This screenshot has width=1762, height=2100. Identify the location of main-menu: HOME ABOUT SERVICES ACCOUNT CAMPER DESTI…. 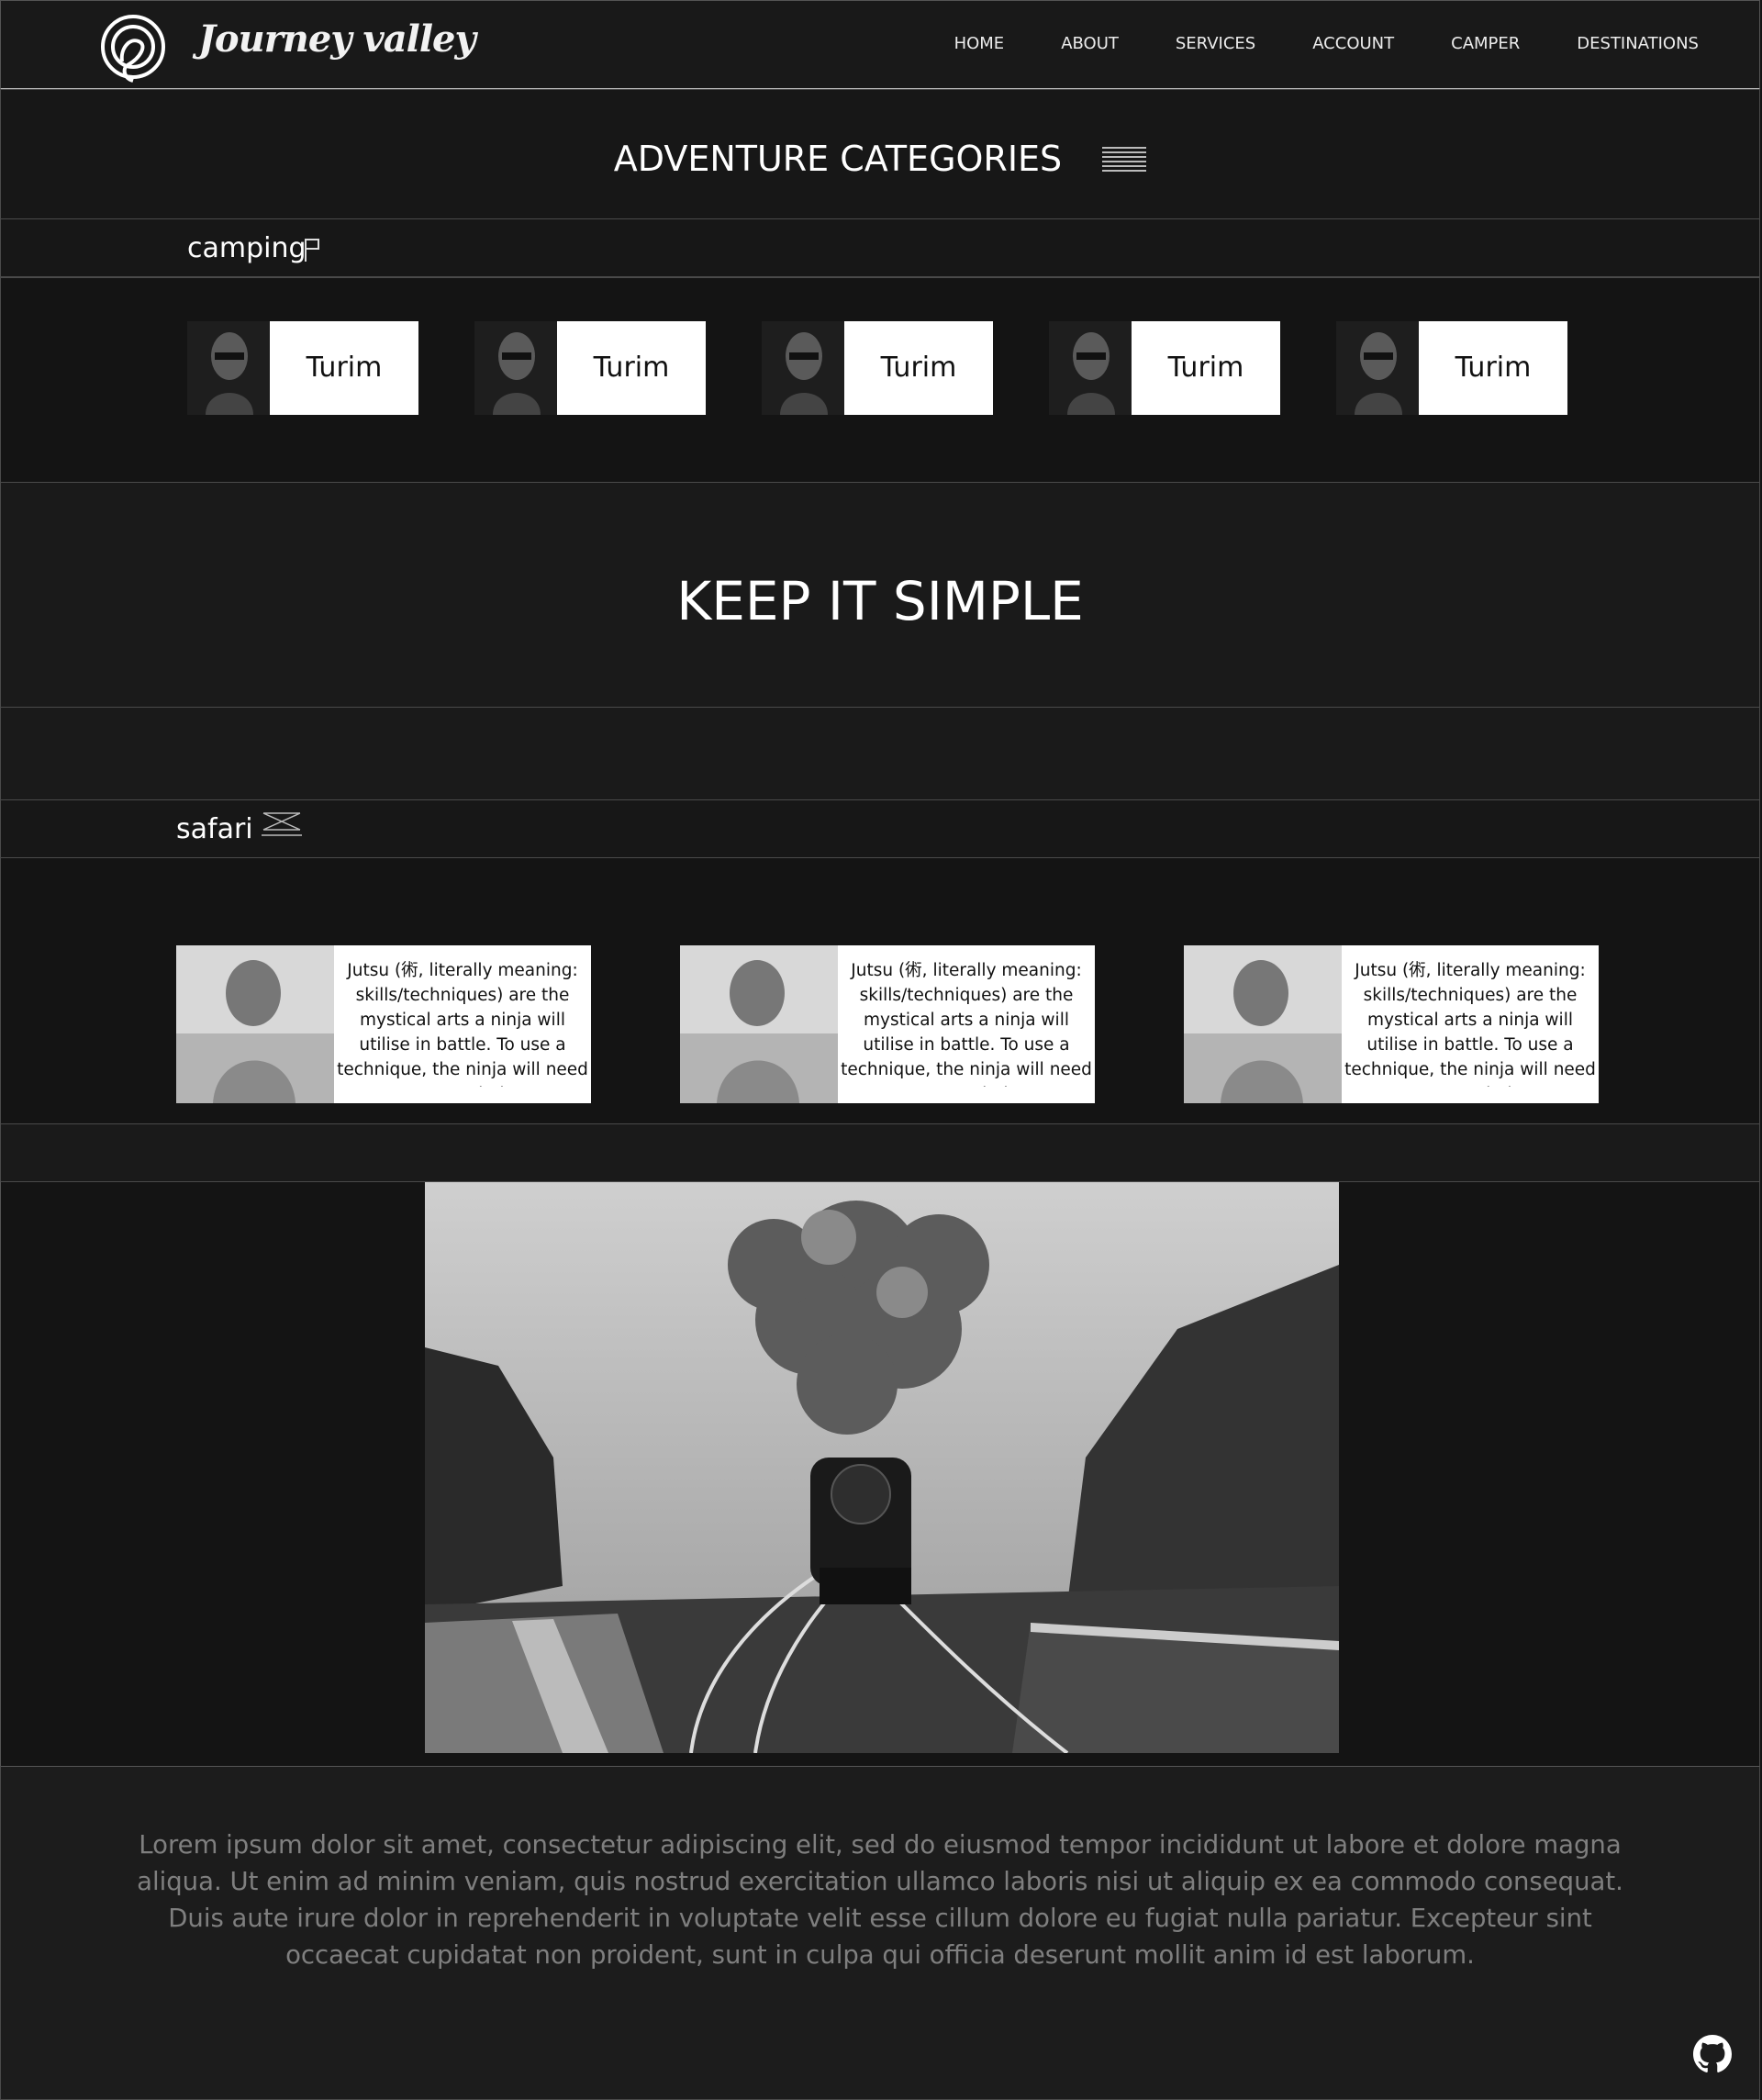
(1298, 43).